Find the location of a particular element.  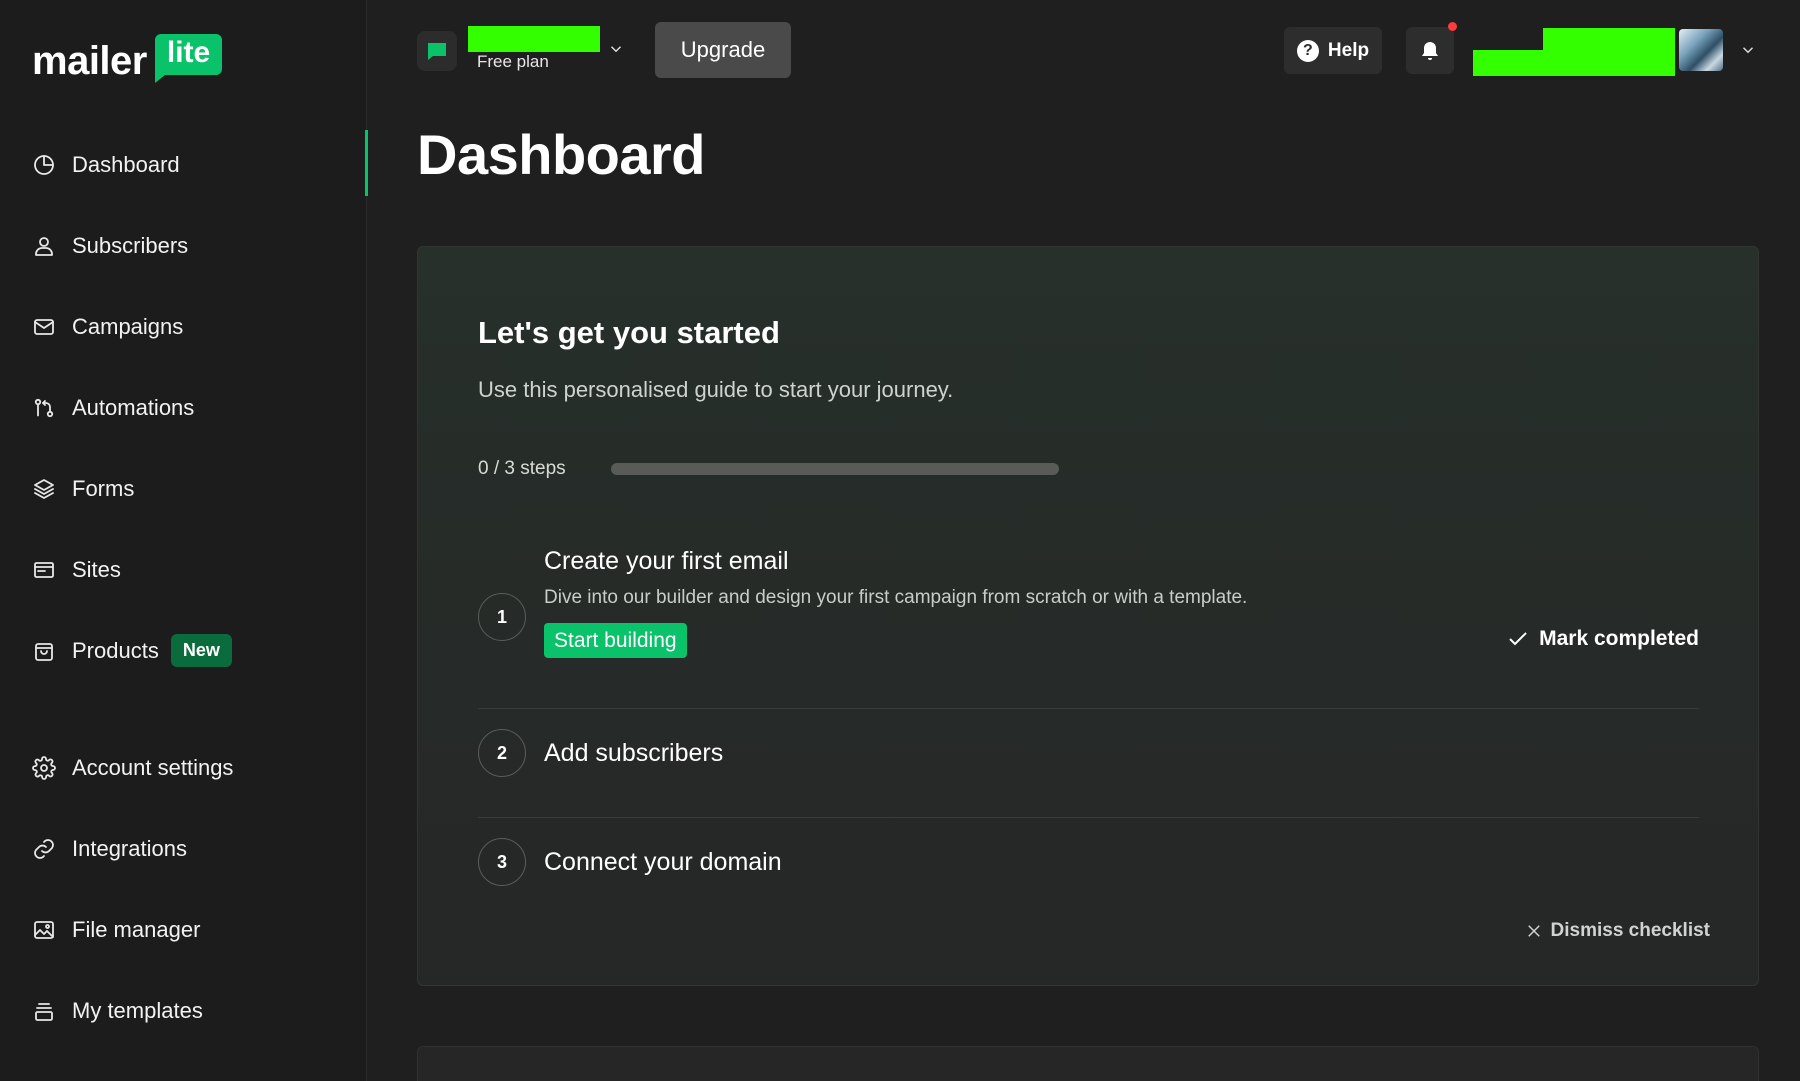

sidebar-item-label: Products is located at coordinates (115, 650).